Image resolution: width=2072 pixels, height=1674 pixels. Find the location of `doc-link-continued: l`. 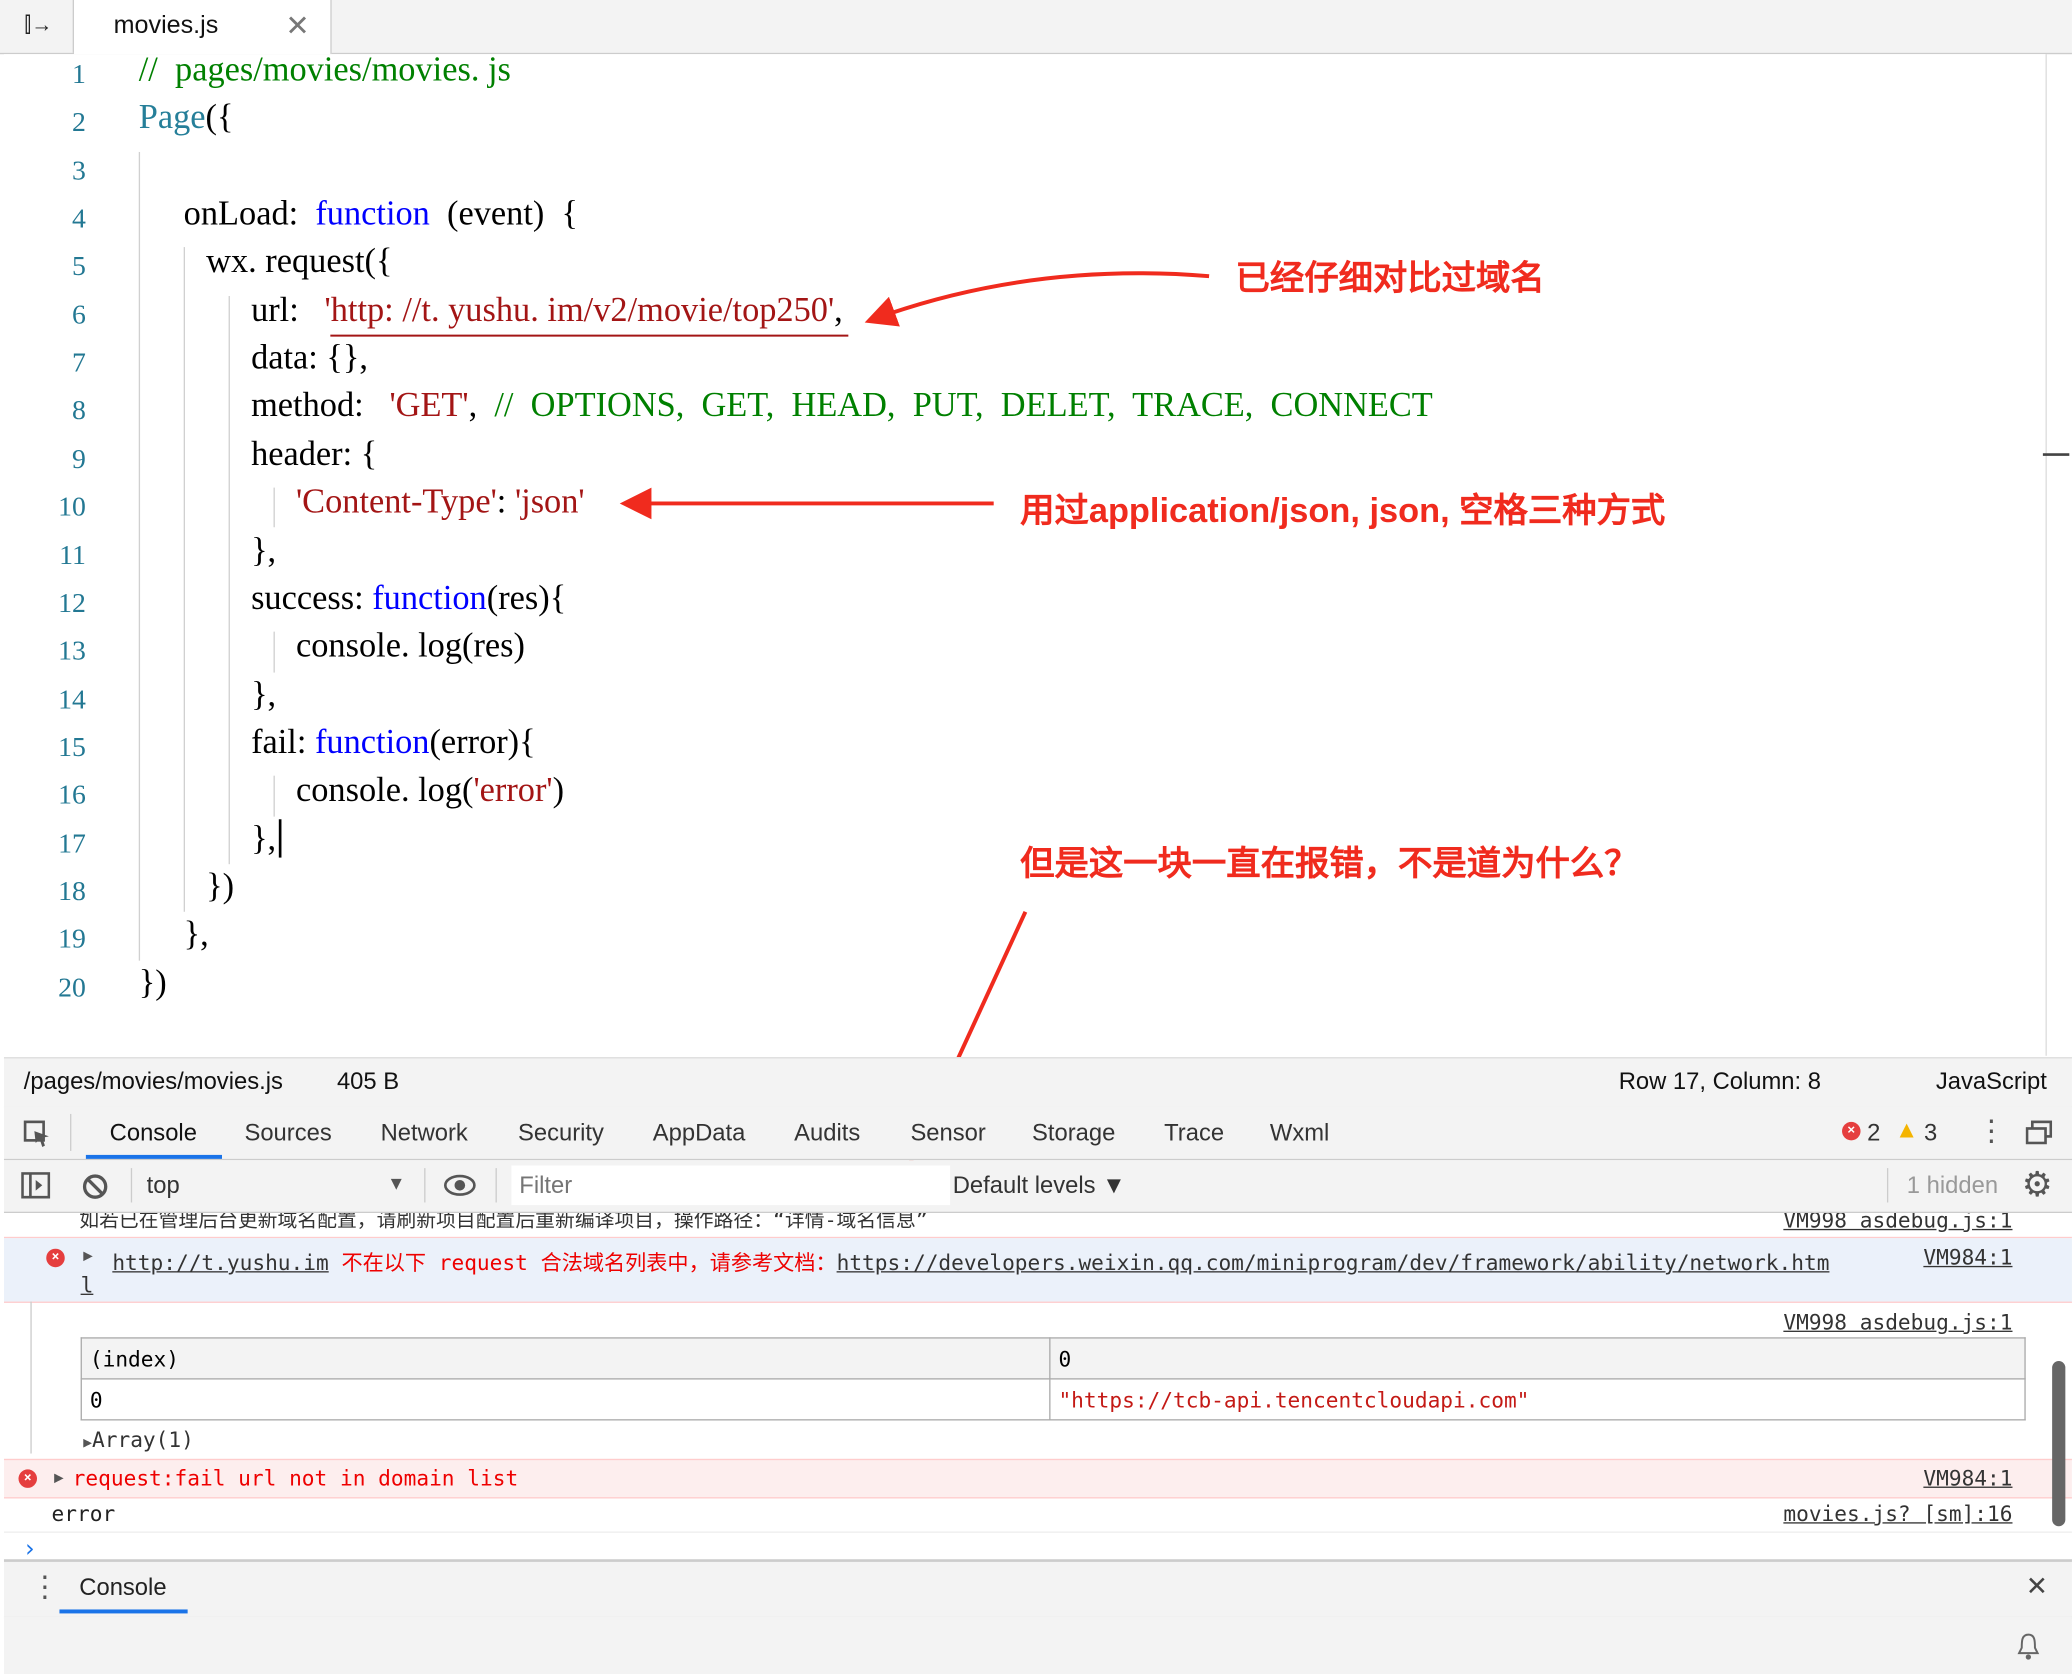

doc-link-continued: l is located at coordinates (87, 1285).